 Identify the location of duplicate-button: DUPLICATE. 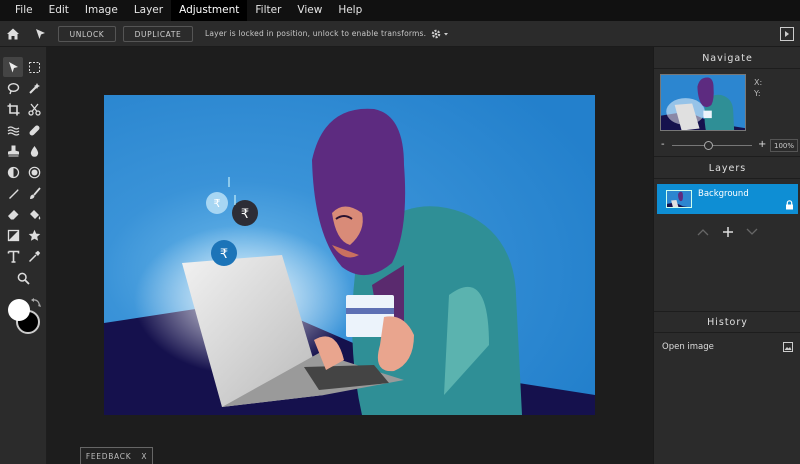
(158, 34).